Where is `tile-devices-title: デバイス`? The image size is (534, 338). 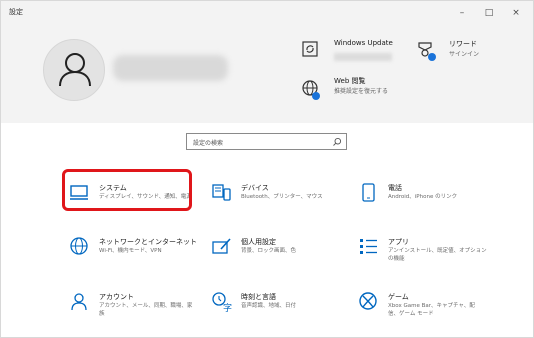 tile-devices-title: デバイス is located at coordinates (255, 188).